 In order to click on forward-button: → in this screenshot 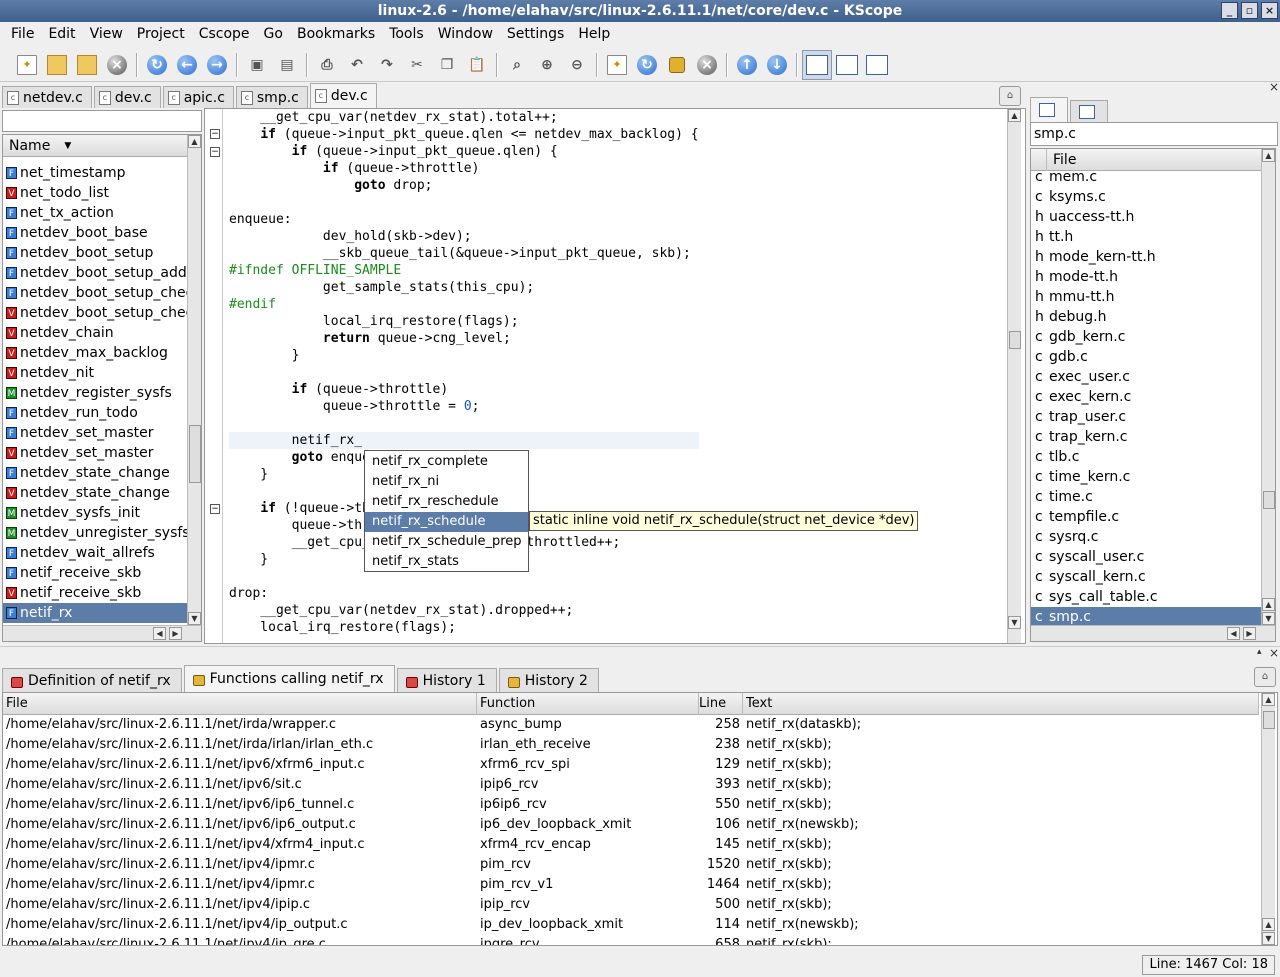, I will do `click(217, 65)`.